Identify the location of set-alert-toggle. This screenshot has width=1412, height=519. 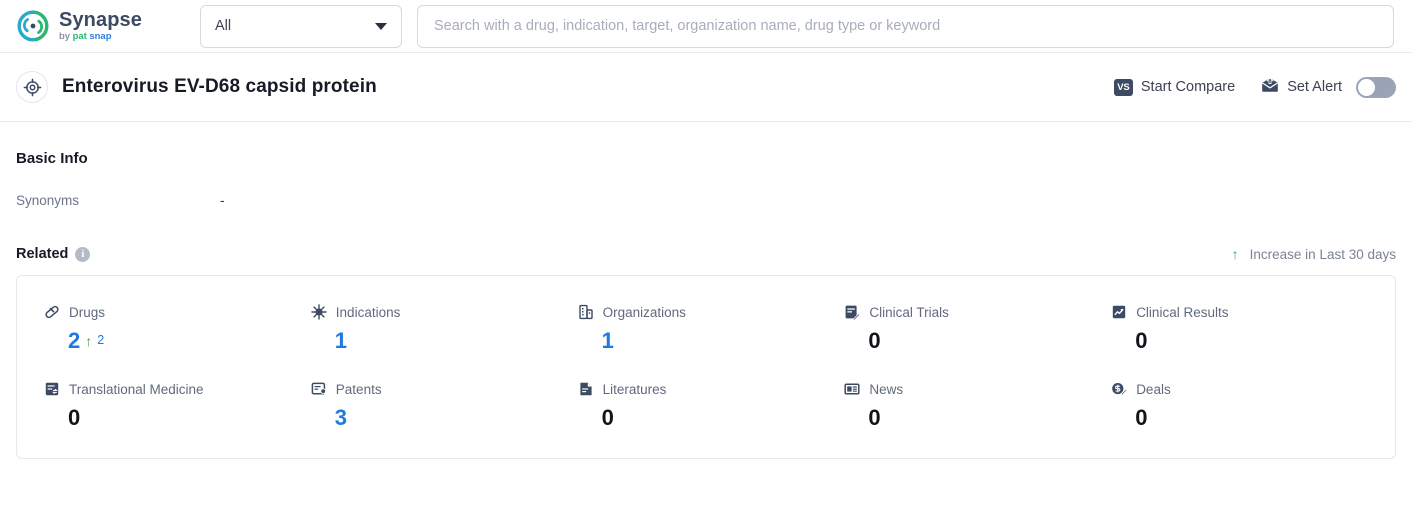
(1376, 87).